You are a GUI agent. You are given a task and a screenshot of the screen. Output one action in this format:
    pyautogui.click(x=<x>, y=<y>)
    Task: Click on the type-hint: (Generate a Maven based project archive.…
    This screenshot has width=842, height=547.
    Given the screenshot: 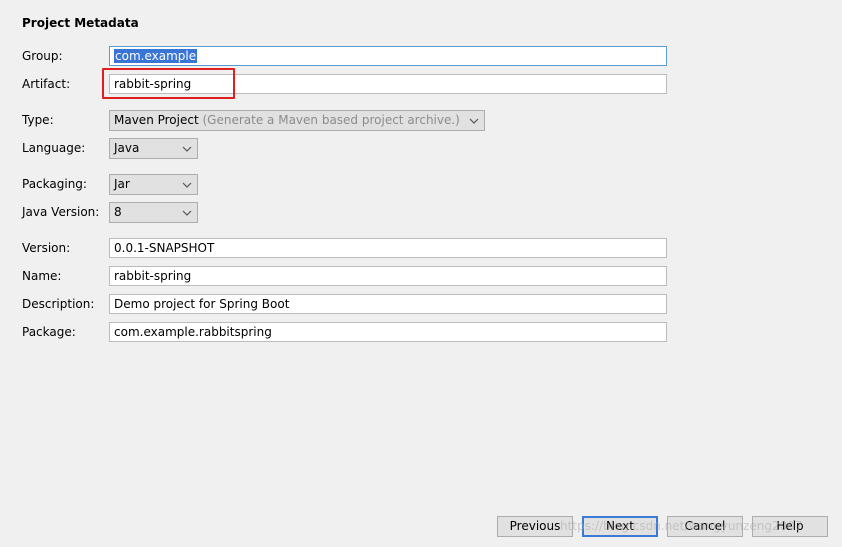 What is the action you would take?
    pyautogui.click(x=331, y=120)
    